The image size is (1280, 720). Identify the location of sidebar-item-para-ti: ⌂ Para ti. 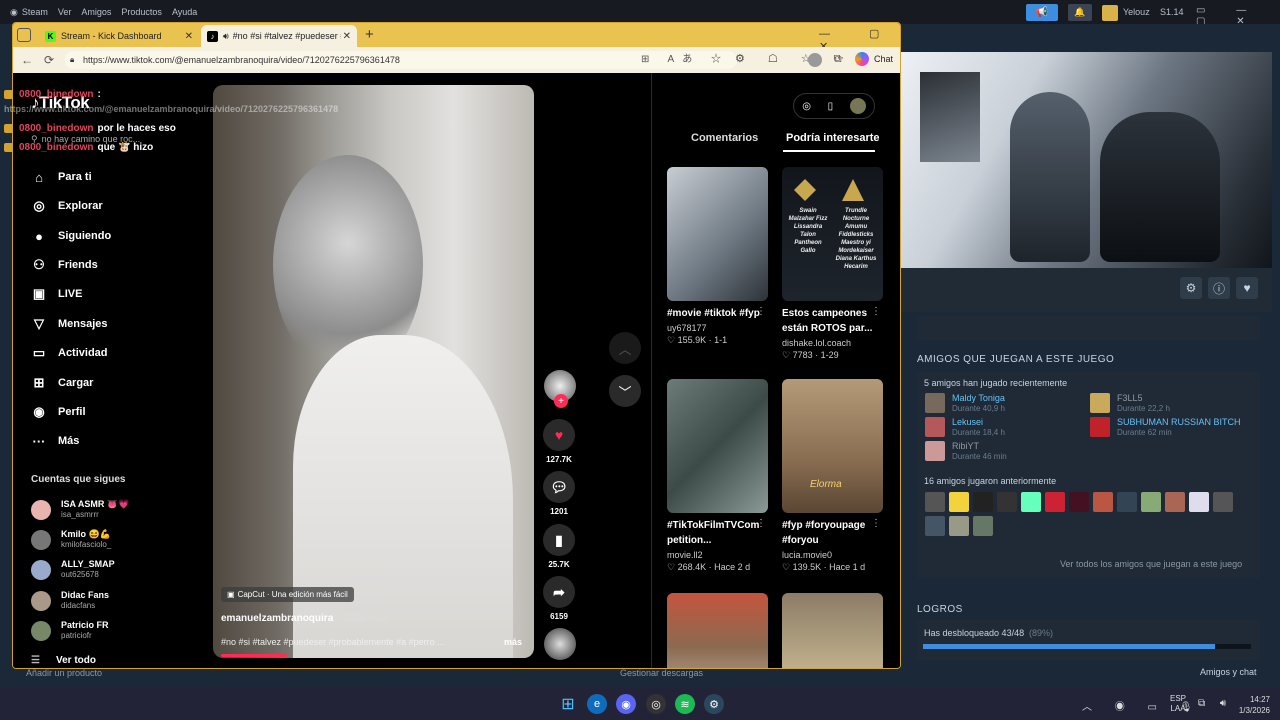
(61, 177).